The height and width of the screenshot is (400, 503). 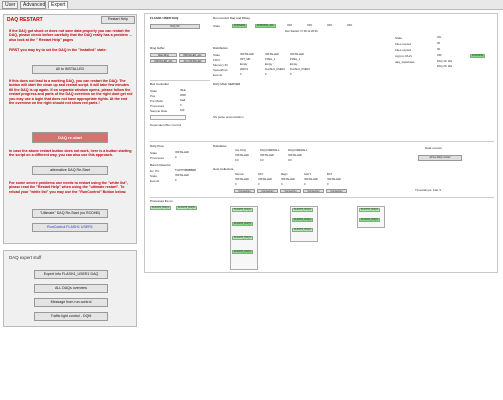 What do you see at coordinates (240, 150) in the screenshot?
I see `dist2-col-1: ALL DAQ` at bounding box center [240, 150].